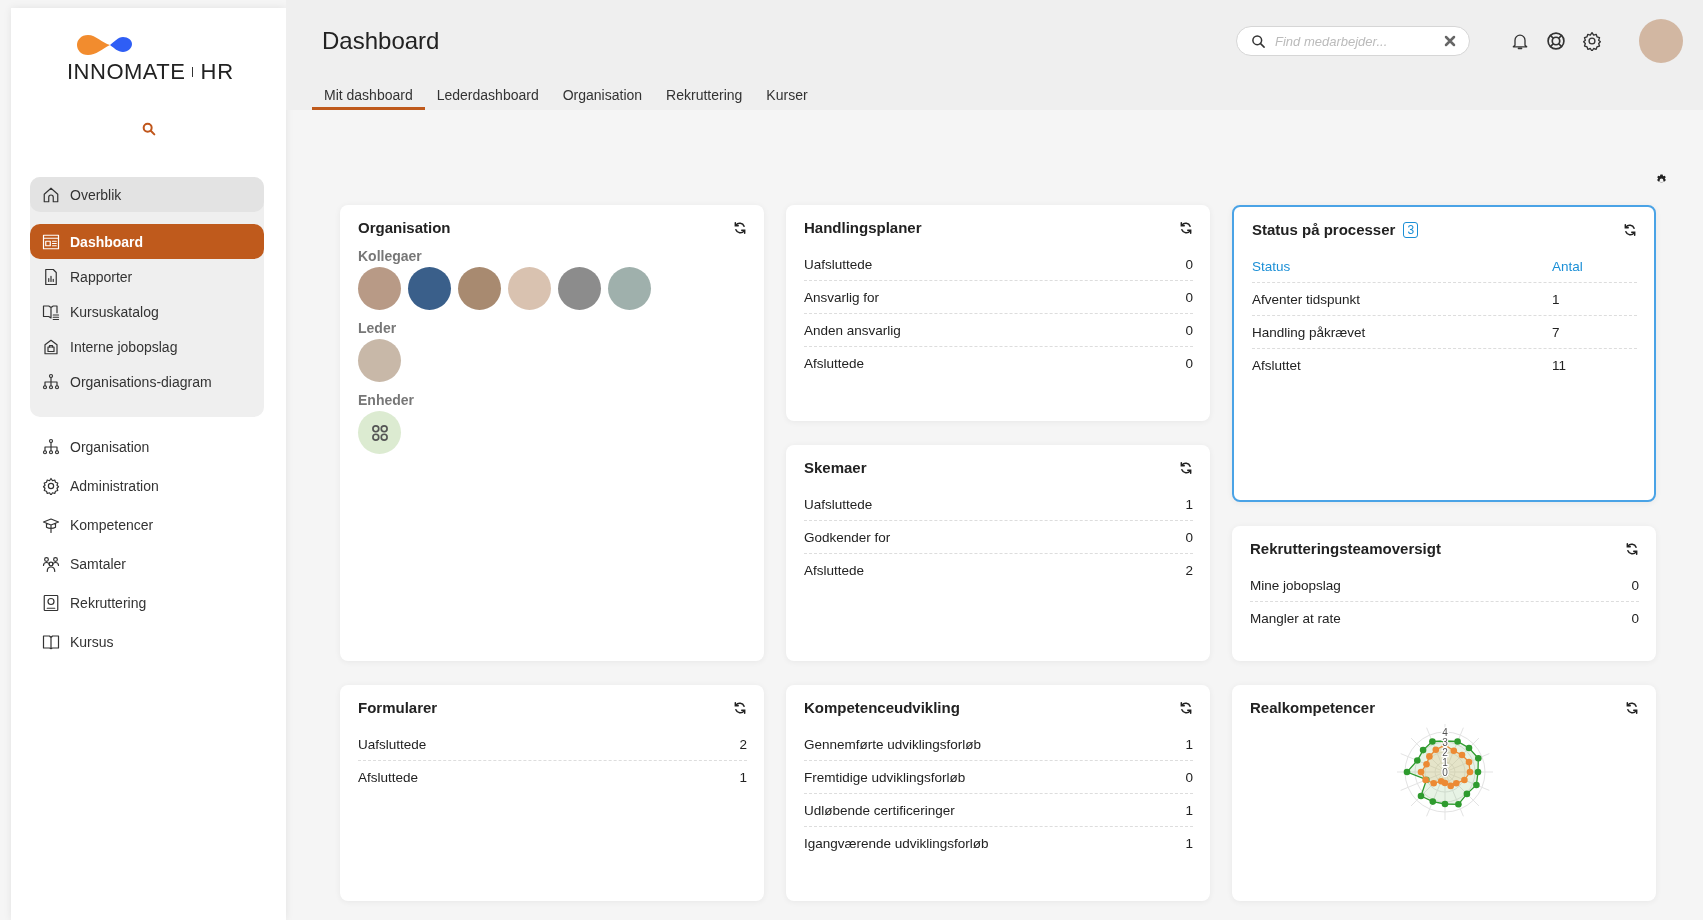 This screenshot has height=920, width=1703. I want to click on gear-icon, so click(51, 485).